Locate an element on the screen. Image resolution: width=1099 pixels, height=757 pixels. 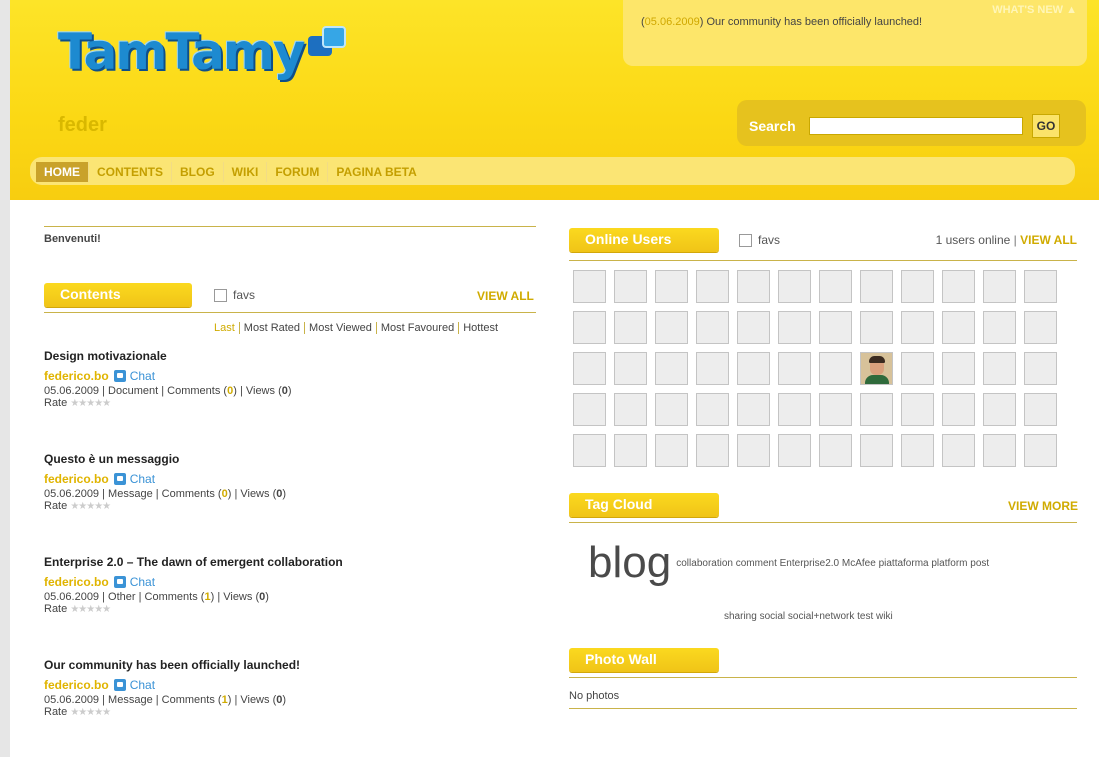
online-users-view-all-link: VIEW ALL is located at coordinates (1048, 240).